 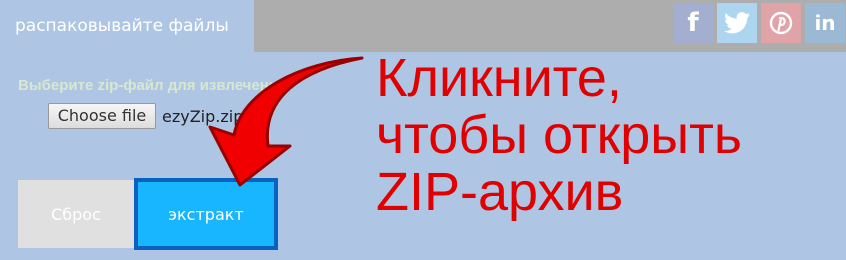 What do you see at coordinates (500, 192) in the screenshot?
I see `callout-line: ZIP-архив` at bounding box center [500, 192].